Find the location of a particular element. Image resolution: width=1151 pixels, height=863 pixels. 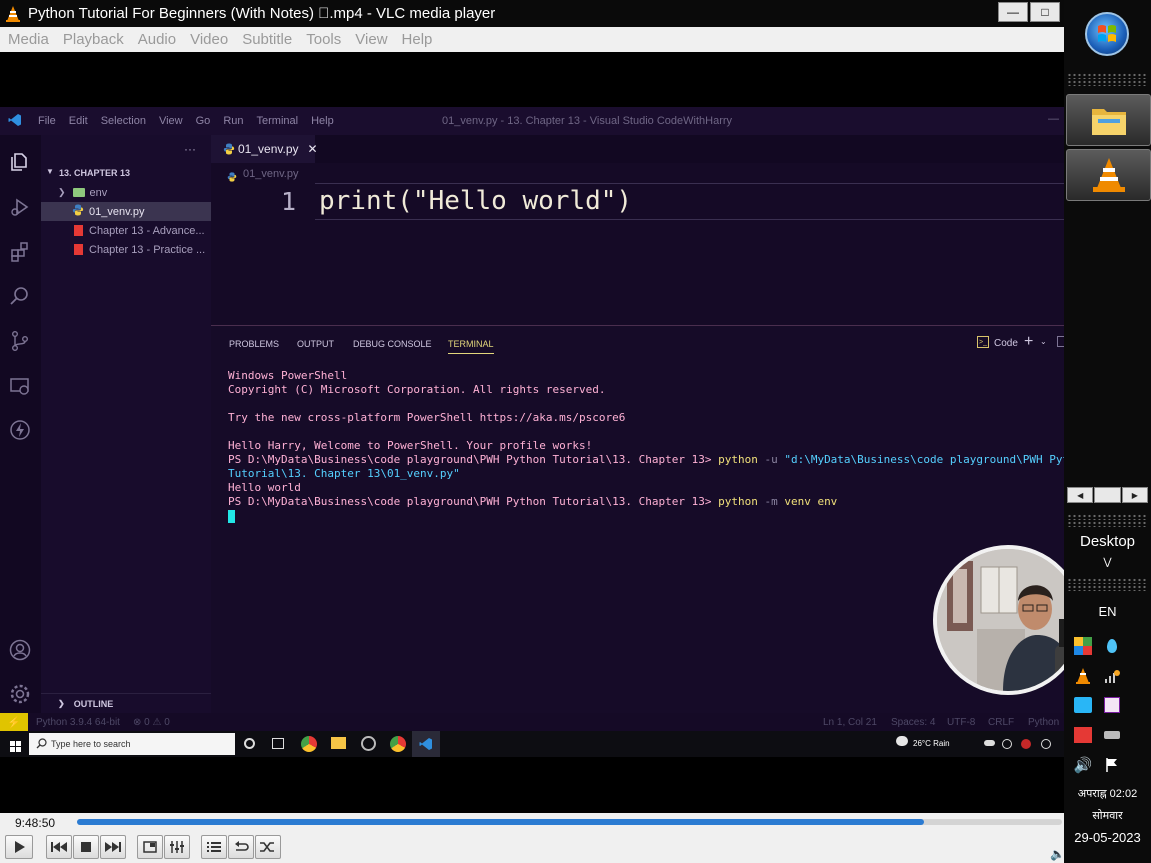

indentation: Spaces: 4 is located at coordinates (913, 722).